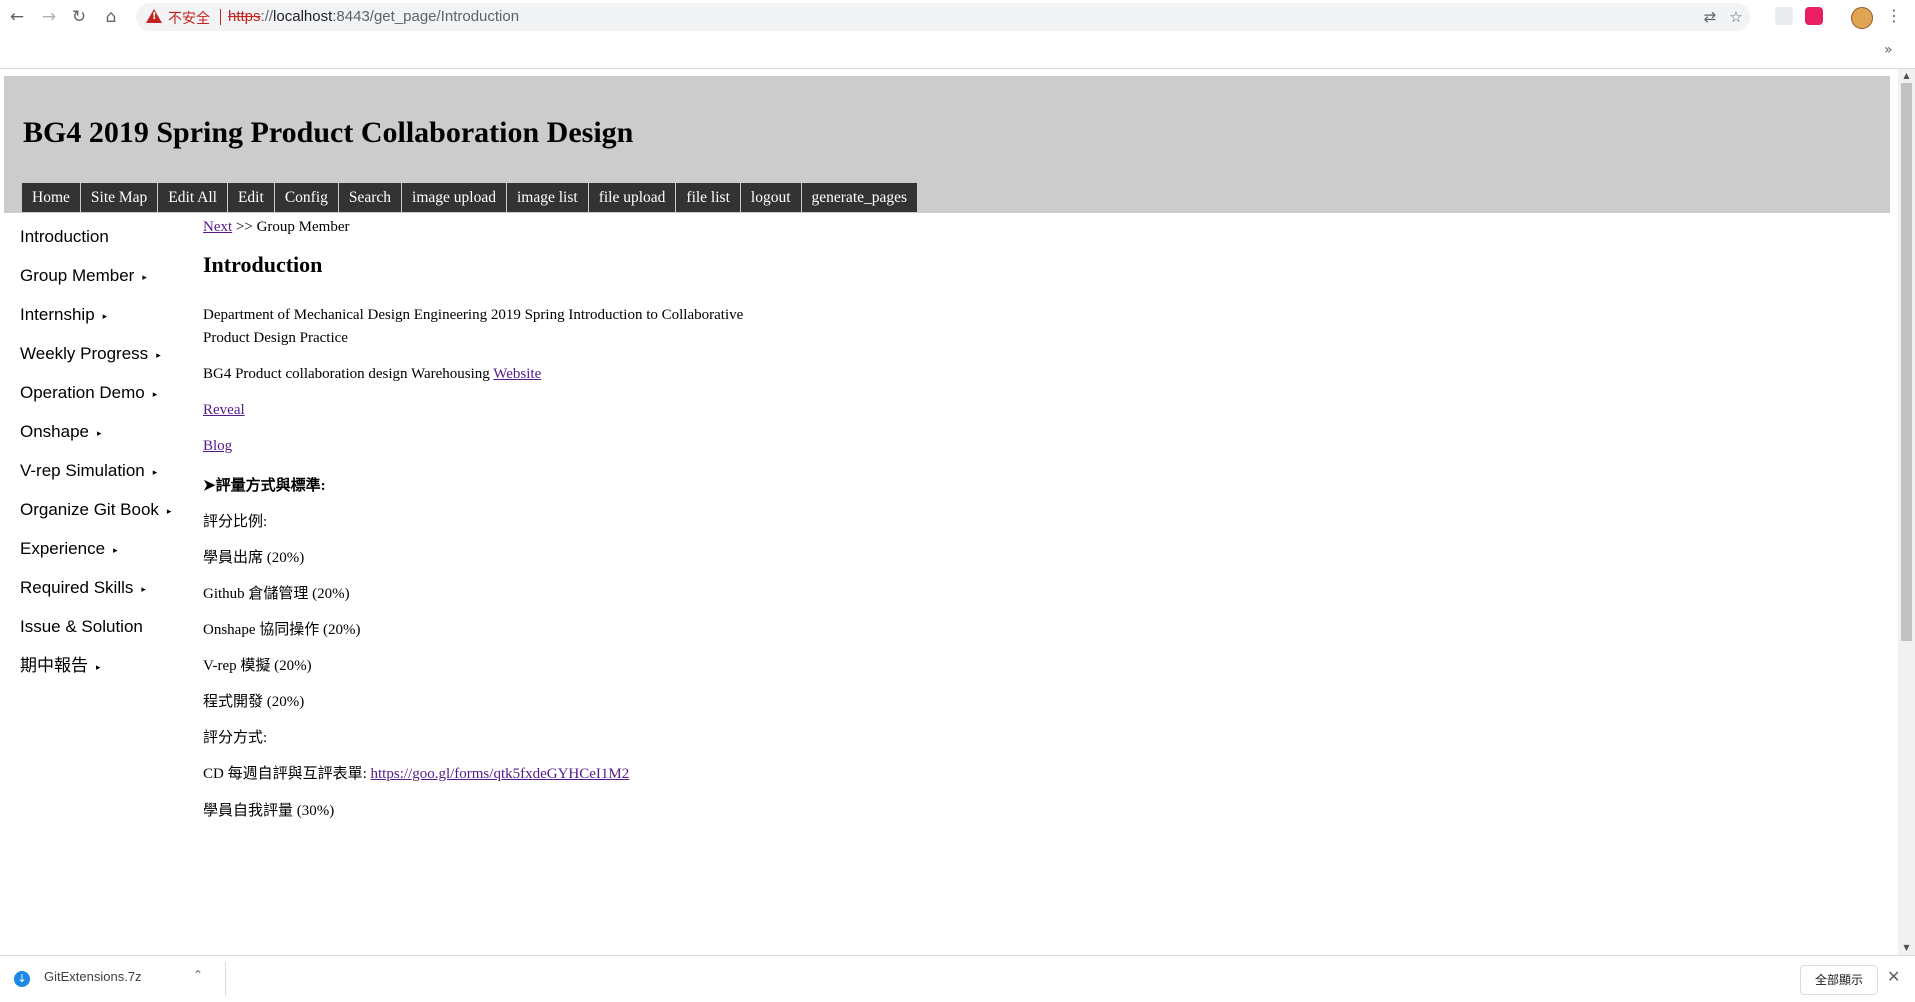 The width and height of the screenshot is (1915, 1002). I want to click on blog-link: Blog, so click(217, 446).